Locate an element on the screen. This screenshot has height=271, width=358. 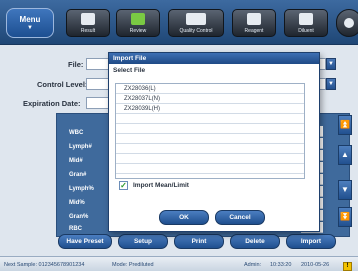
result-button: Result is located at coordinates (88, 23).